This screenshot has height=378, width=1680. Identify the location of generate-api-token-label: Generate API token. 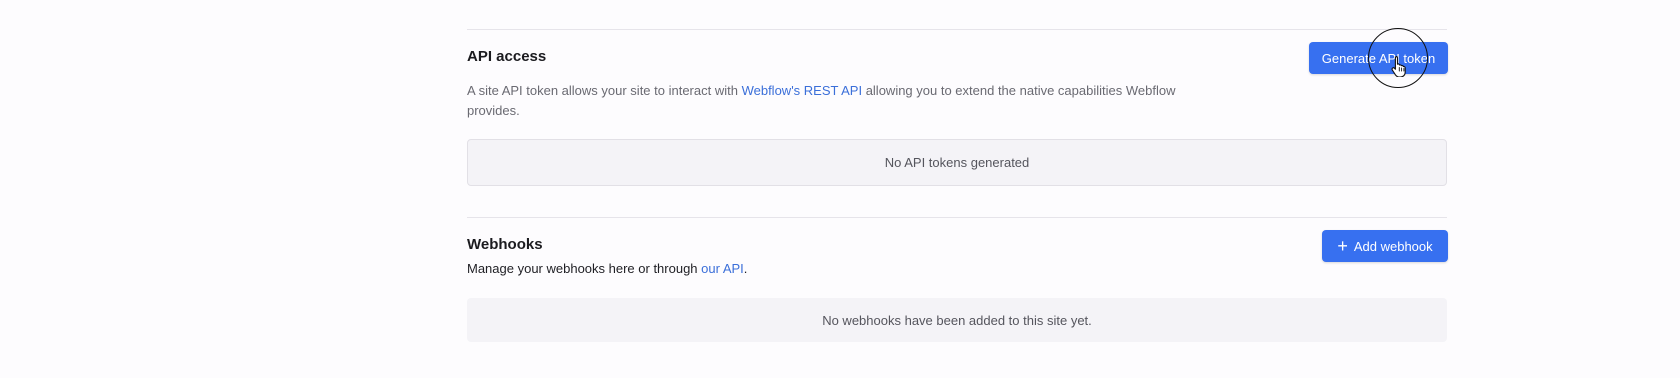
(1378, 58).